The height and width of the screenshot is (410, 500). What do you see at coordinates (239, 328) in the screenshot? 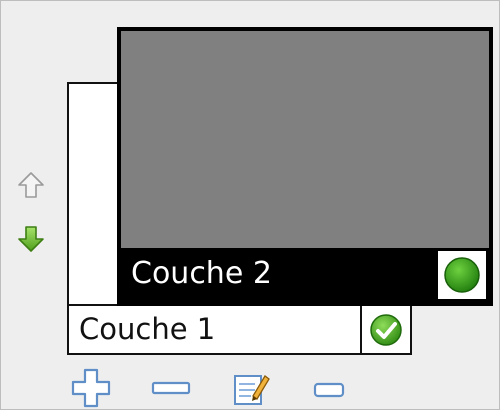
I see `layer-footer: Couche 1` at bounding box center [239, 328].